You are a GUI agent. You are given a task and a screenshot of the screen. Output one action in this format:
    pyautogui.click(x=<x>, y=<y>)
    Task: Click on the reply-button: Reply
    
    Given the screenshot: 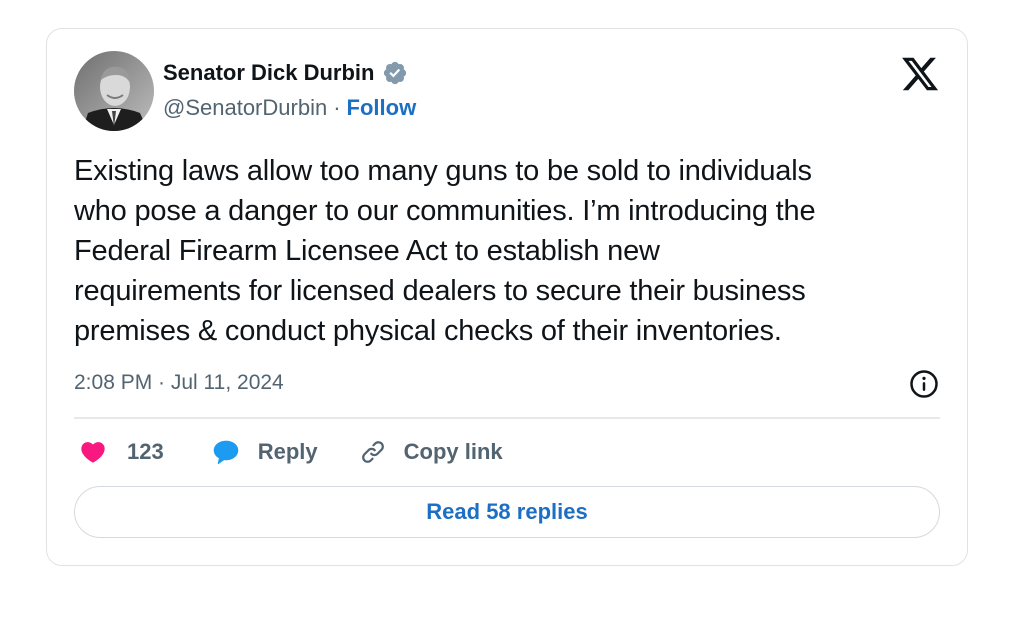 What is the action you would take?
    pyautogui.click(x=264, y=452)
    